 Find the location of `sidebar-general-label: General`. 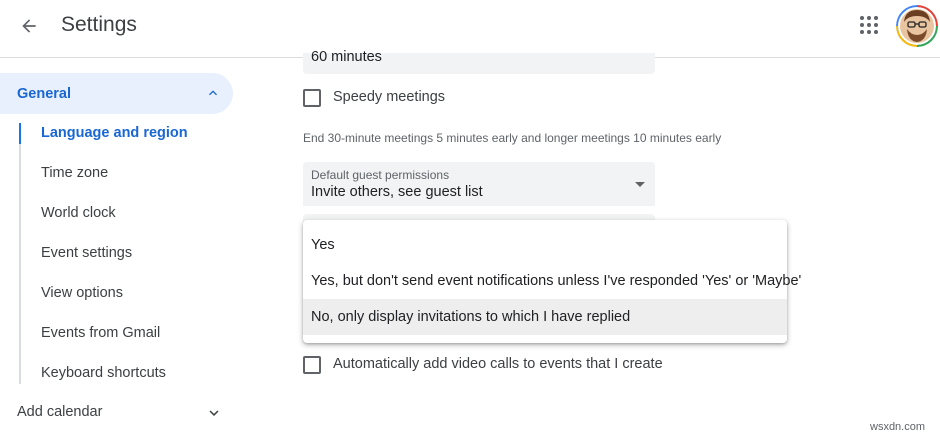

sidebar-general-label: General is located at coordinates (44, 93).